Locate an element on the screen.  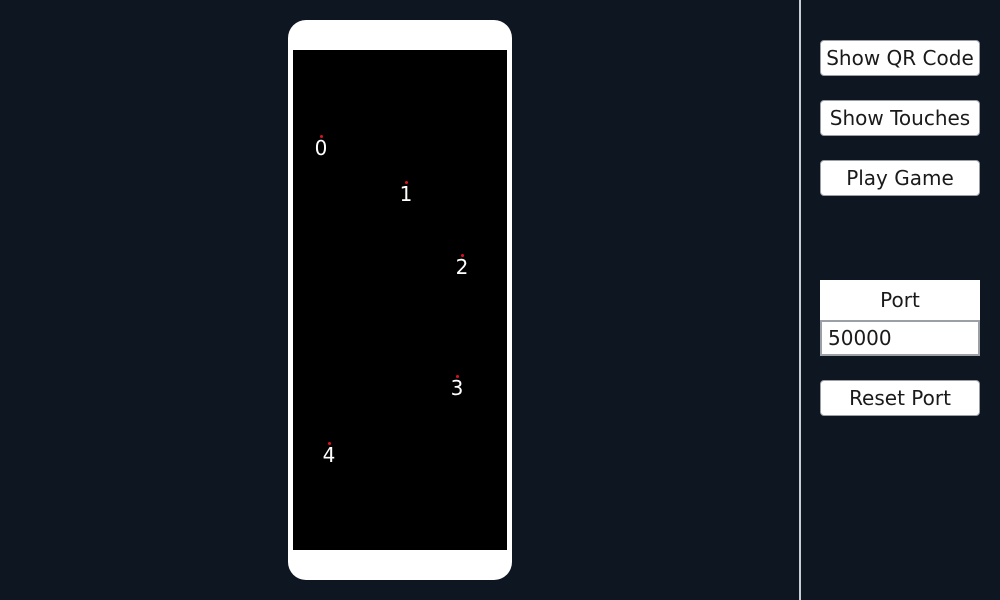
touch-index-label: 3 is located at coordinates (457, 388).